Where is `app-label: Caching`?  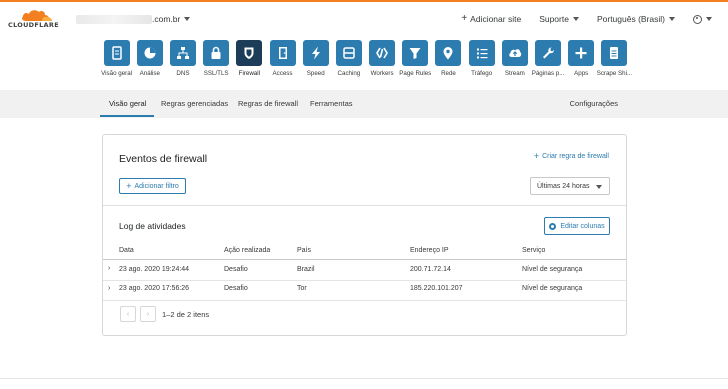
app-label: Caching is located at coordinates (349, 73).